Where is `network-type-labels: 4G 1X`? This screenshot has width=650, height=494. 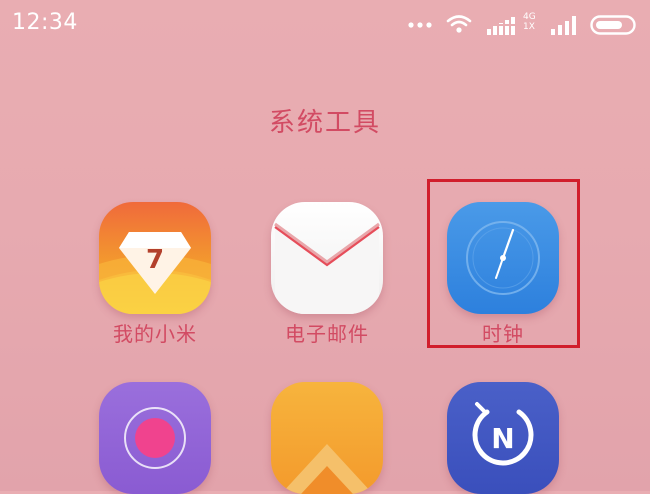
network-type-labels: 4G 1X is located at coordinates (534, 22).